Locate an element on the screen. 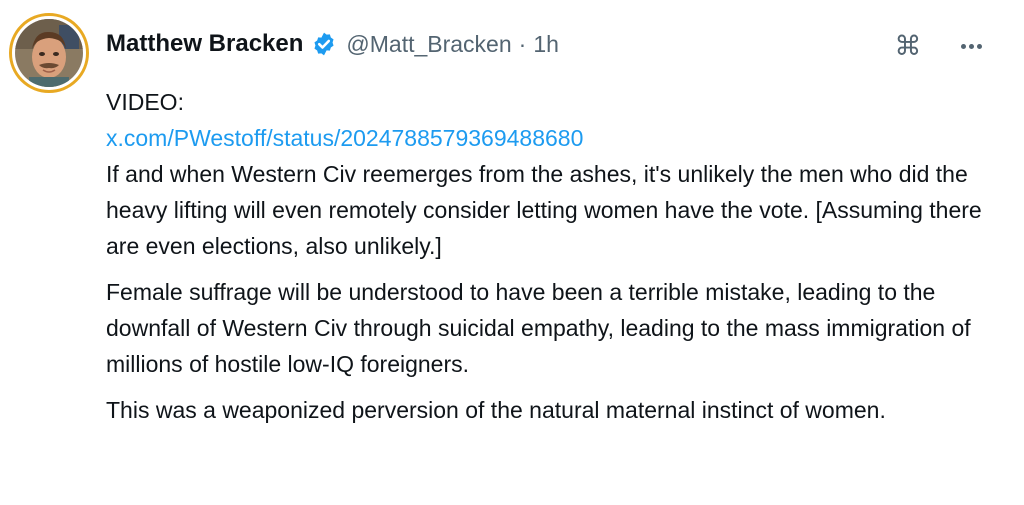 The image size is (1024, 505). command-icon: ⌘ is located at coordinates (908, 46).